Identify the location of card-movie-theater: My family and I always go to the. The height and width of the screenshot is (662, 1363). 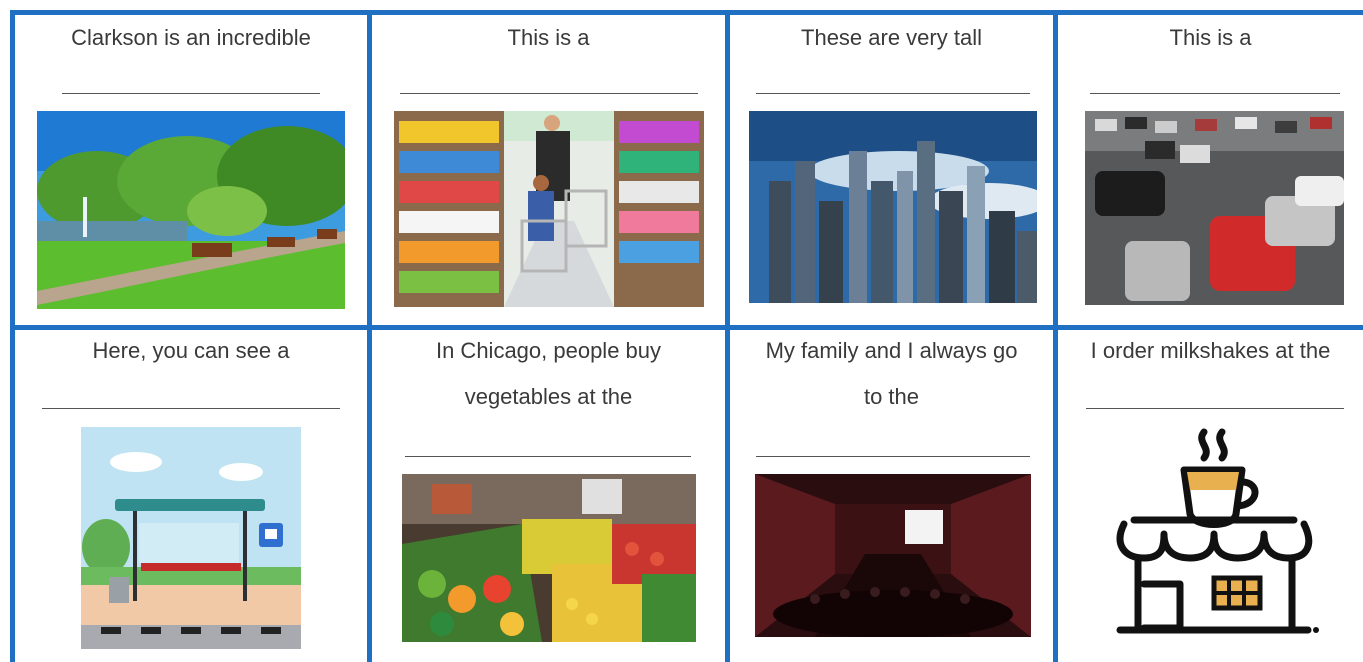
(891, 496).